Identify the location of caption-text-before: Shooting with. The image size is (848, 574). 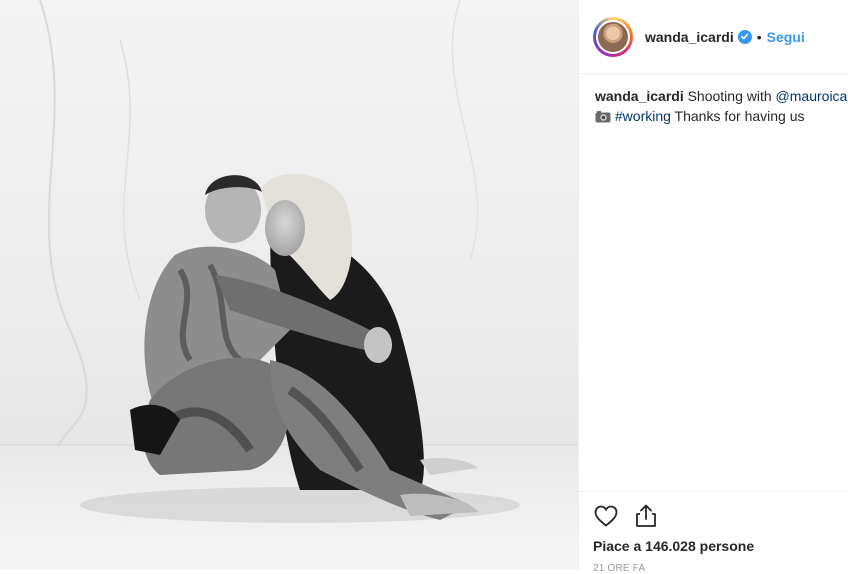
(729, 96).